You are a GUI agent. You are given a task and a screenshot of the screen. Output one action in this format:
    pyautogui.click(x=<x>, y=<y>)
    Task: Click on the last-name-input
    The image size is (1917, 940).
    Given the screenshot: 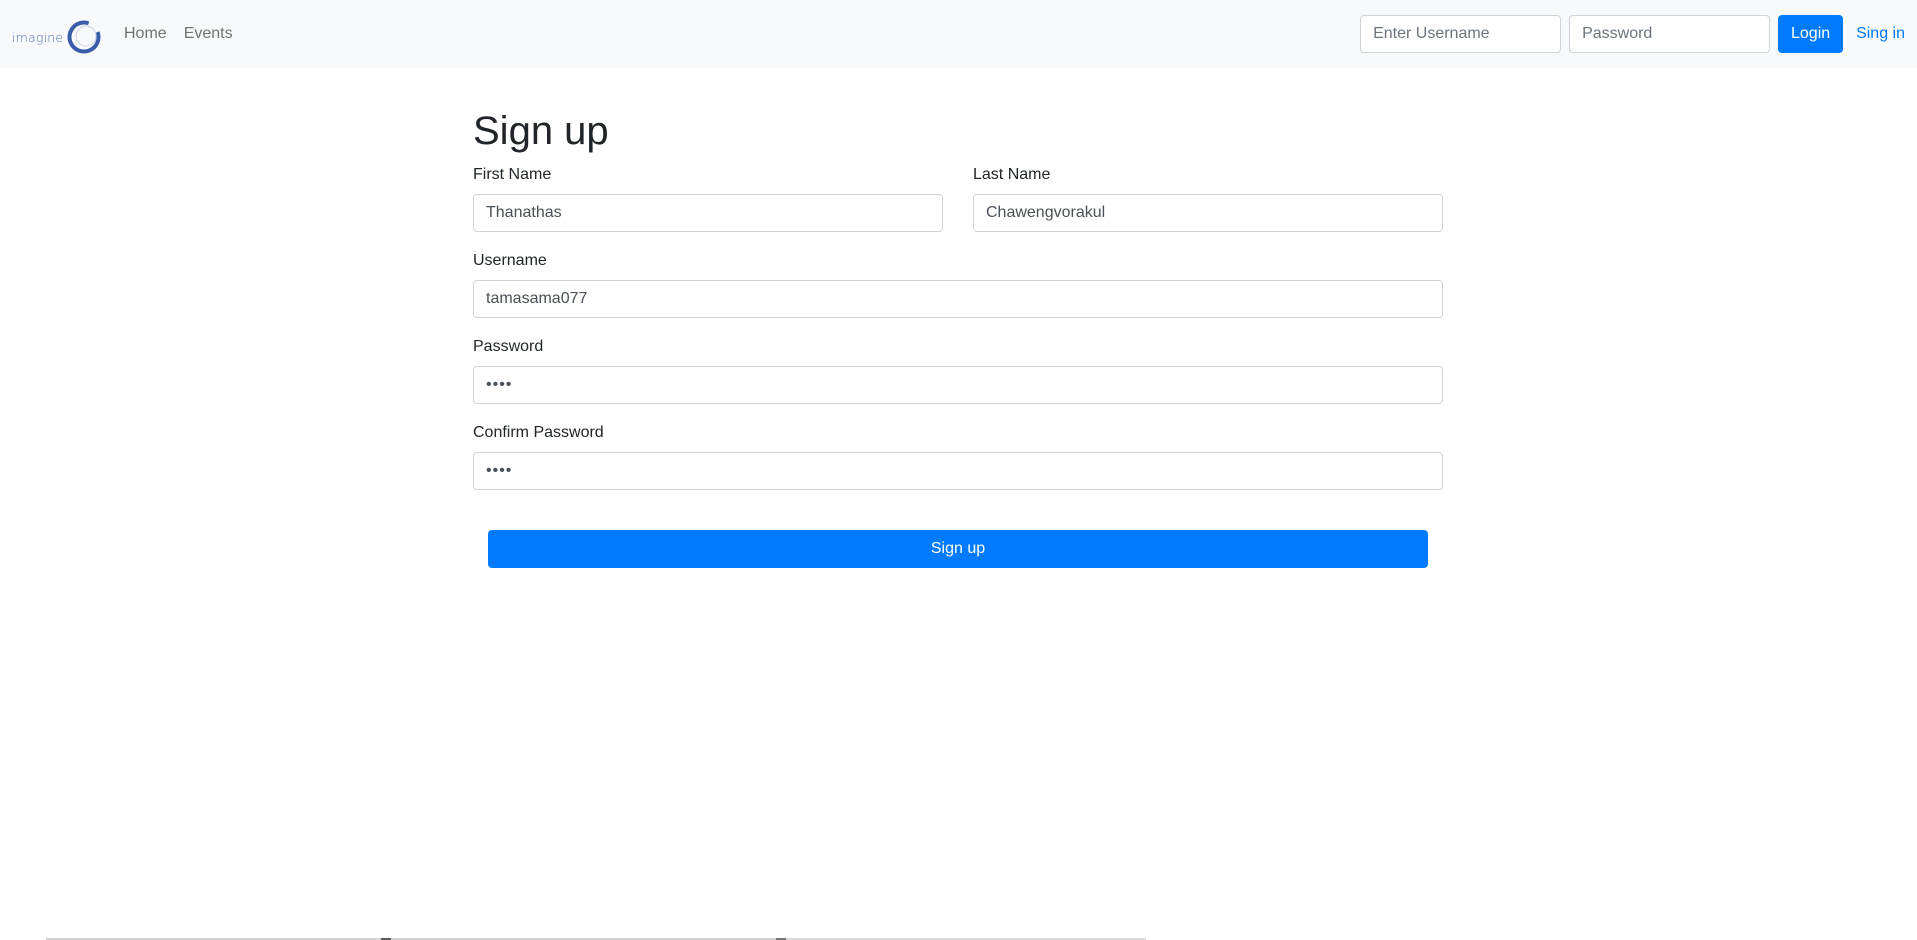 What is the action you would take?
    pyautogui.click(x=1208, y=213)
    